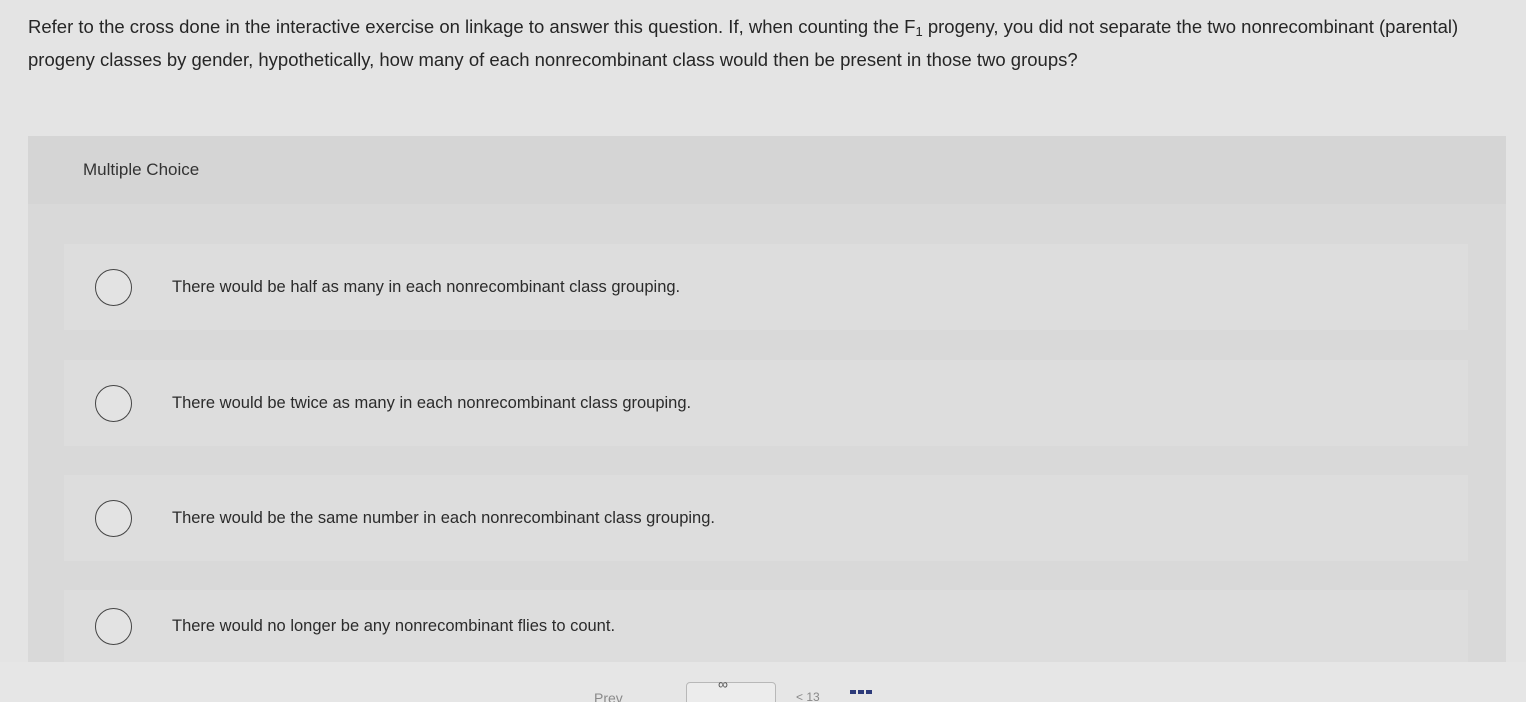 Image resolution: width=1526 pixels, height=702 pixels. What do you see at coordinates (919, 31) in the screenshot?
I see `question-subscript: 1` at bounding box center [919, 31].